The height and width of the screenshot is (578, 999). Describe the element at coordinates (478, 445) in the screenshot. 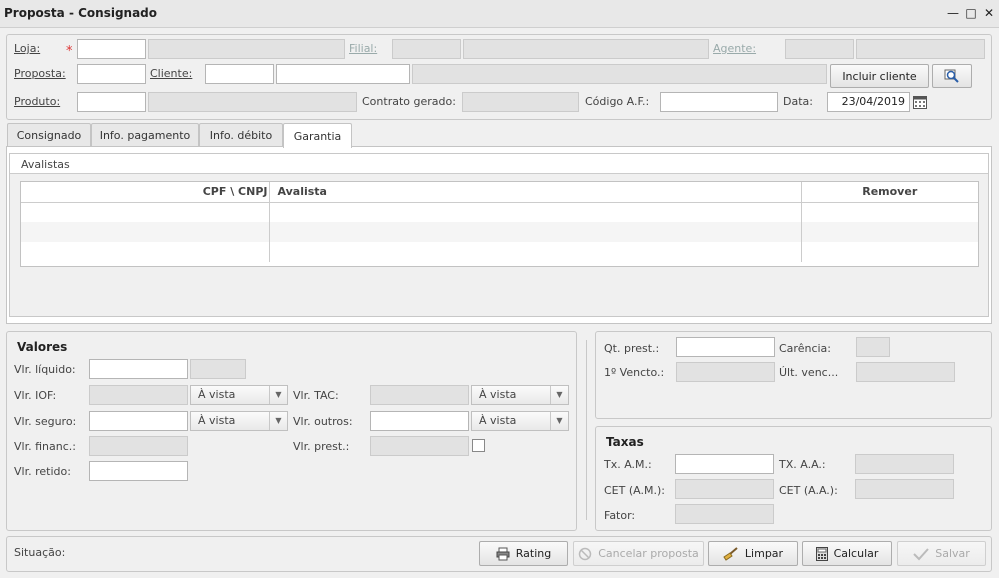

I see `vlr-prest-checkbox` at that location.